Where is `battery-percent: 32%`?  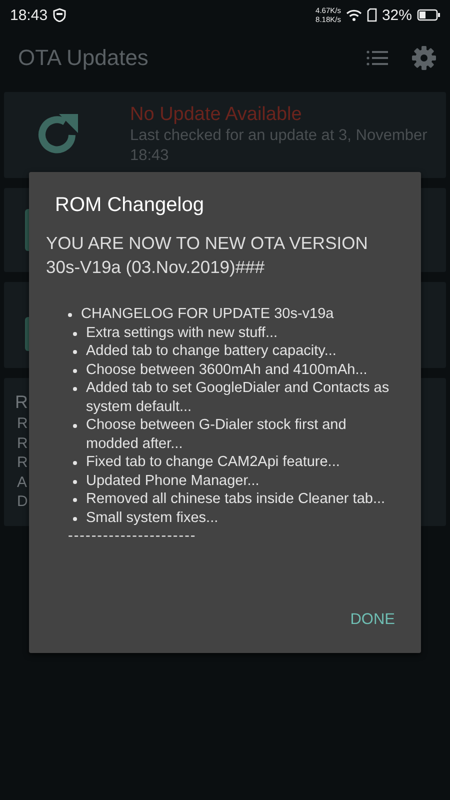
battery-percent: 32% is located at coordinates (397, 15).